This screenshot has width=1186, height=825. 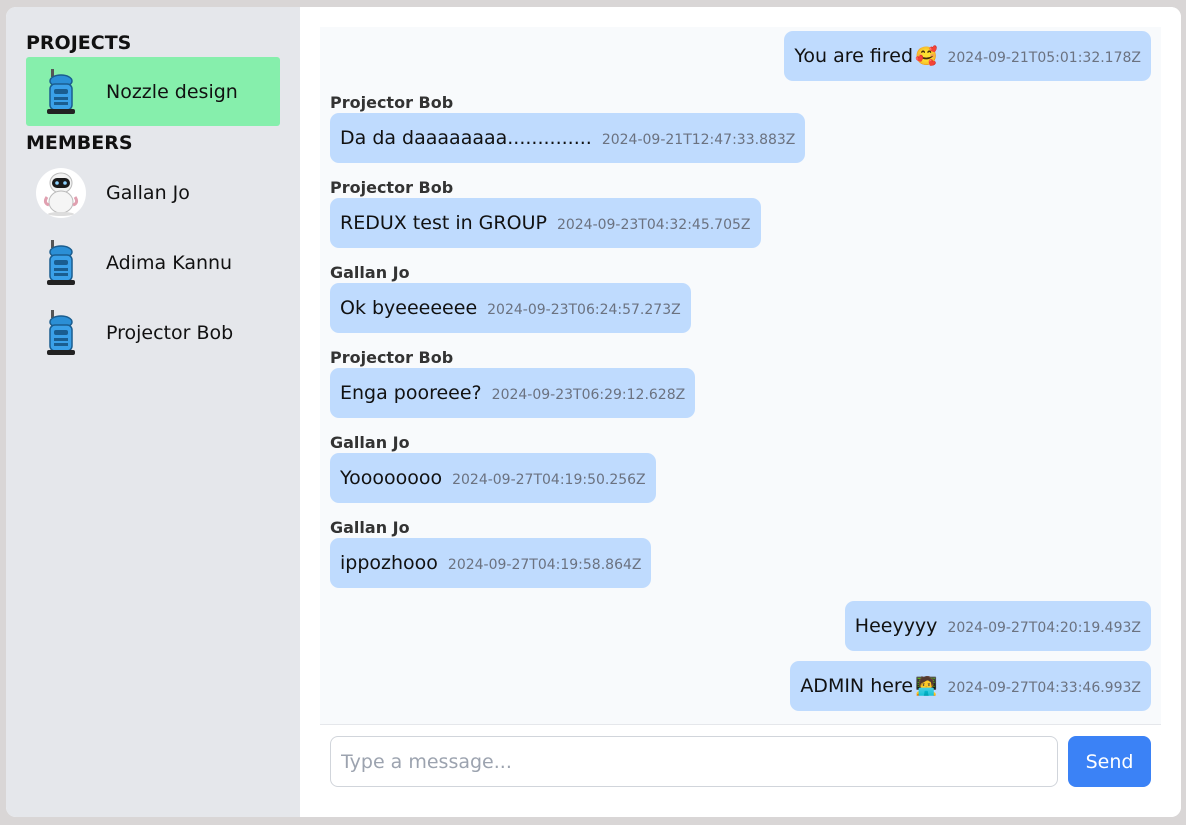 What do you see at coordinates (1109, 761) in the screenshot?
I see `send-button: Send` at bounding box center [1109, 761].